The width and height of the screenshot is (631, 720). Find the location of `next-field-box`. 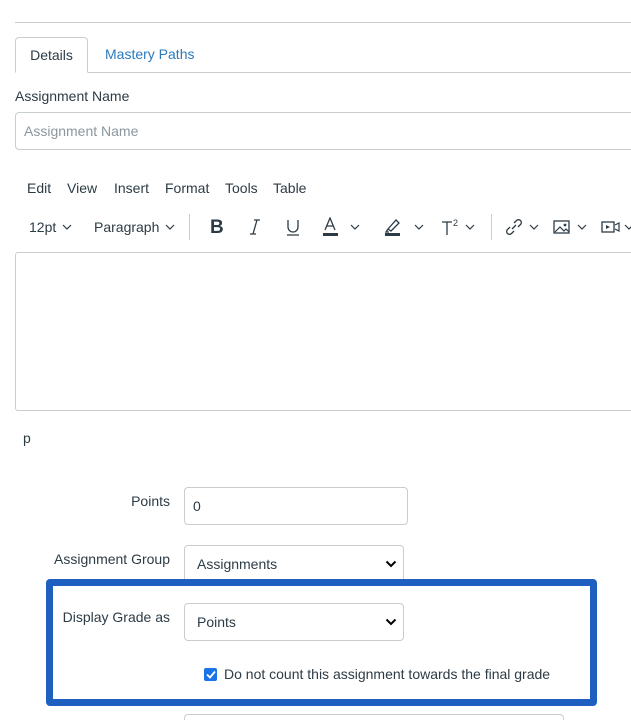

next-field-box is located at coordinates (374, 717).